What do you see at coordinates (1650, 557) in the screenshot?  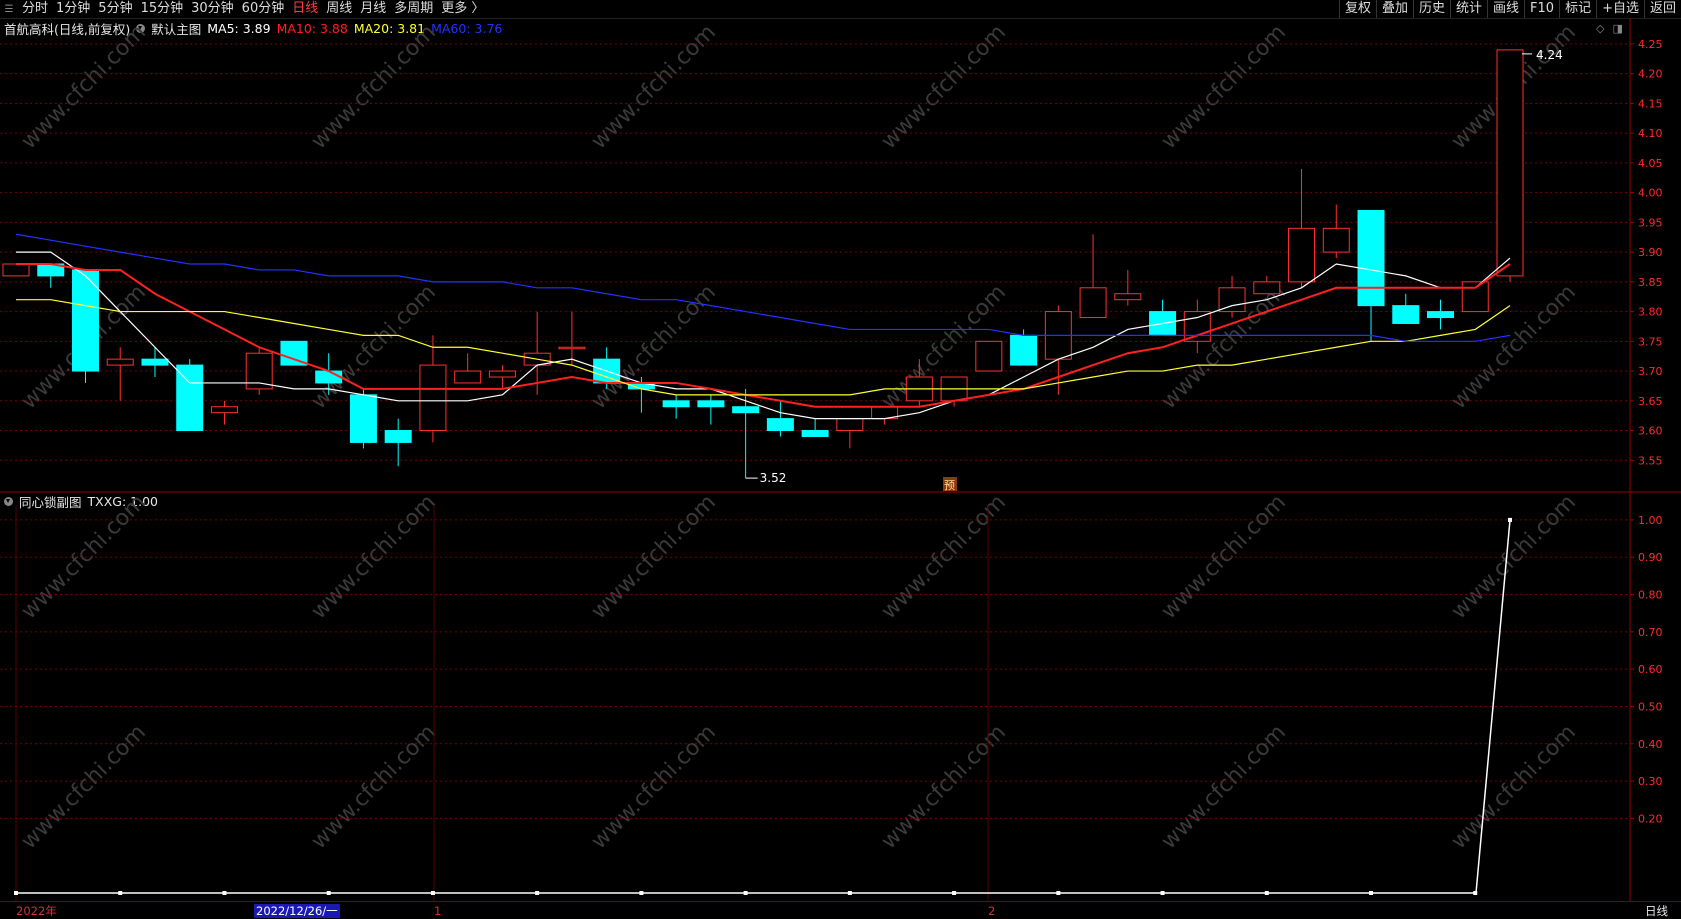 I see `sub-tick-label: 0.90` at bounding box center [1650, 557].